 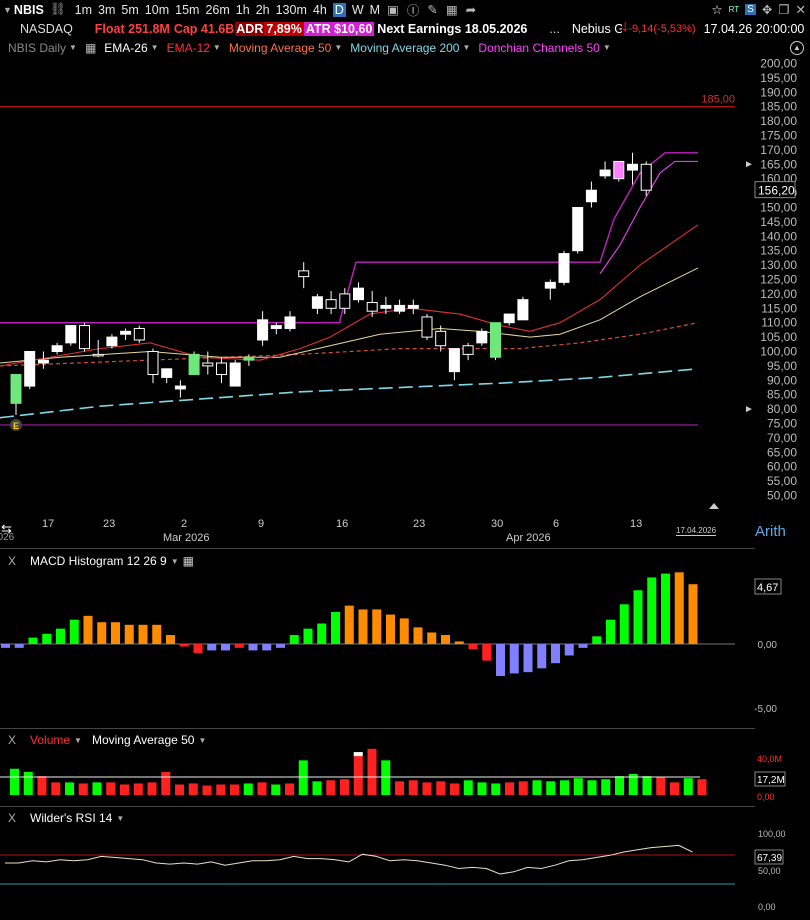 I want to click on rsi-value-label: 67,39, so click(x=769, y=858).